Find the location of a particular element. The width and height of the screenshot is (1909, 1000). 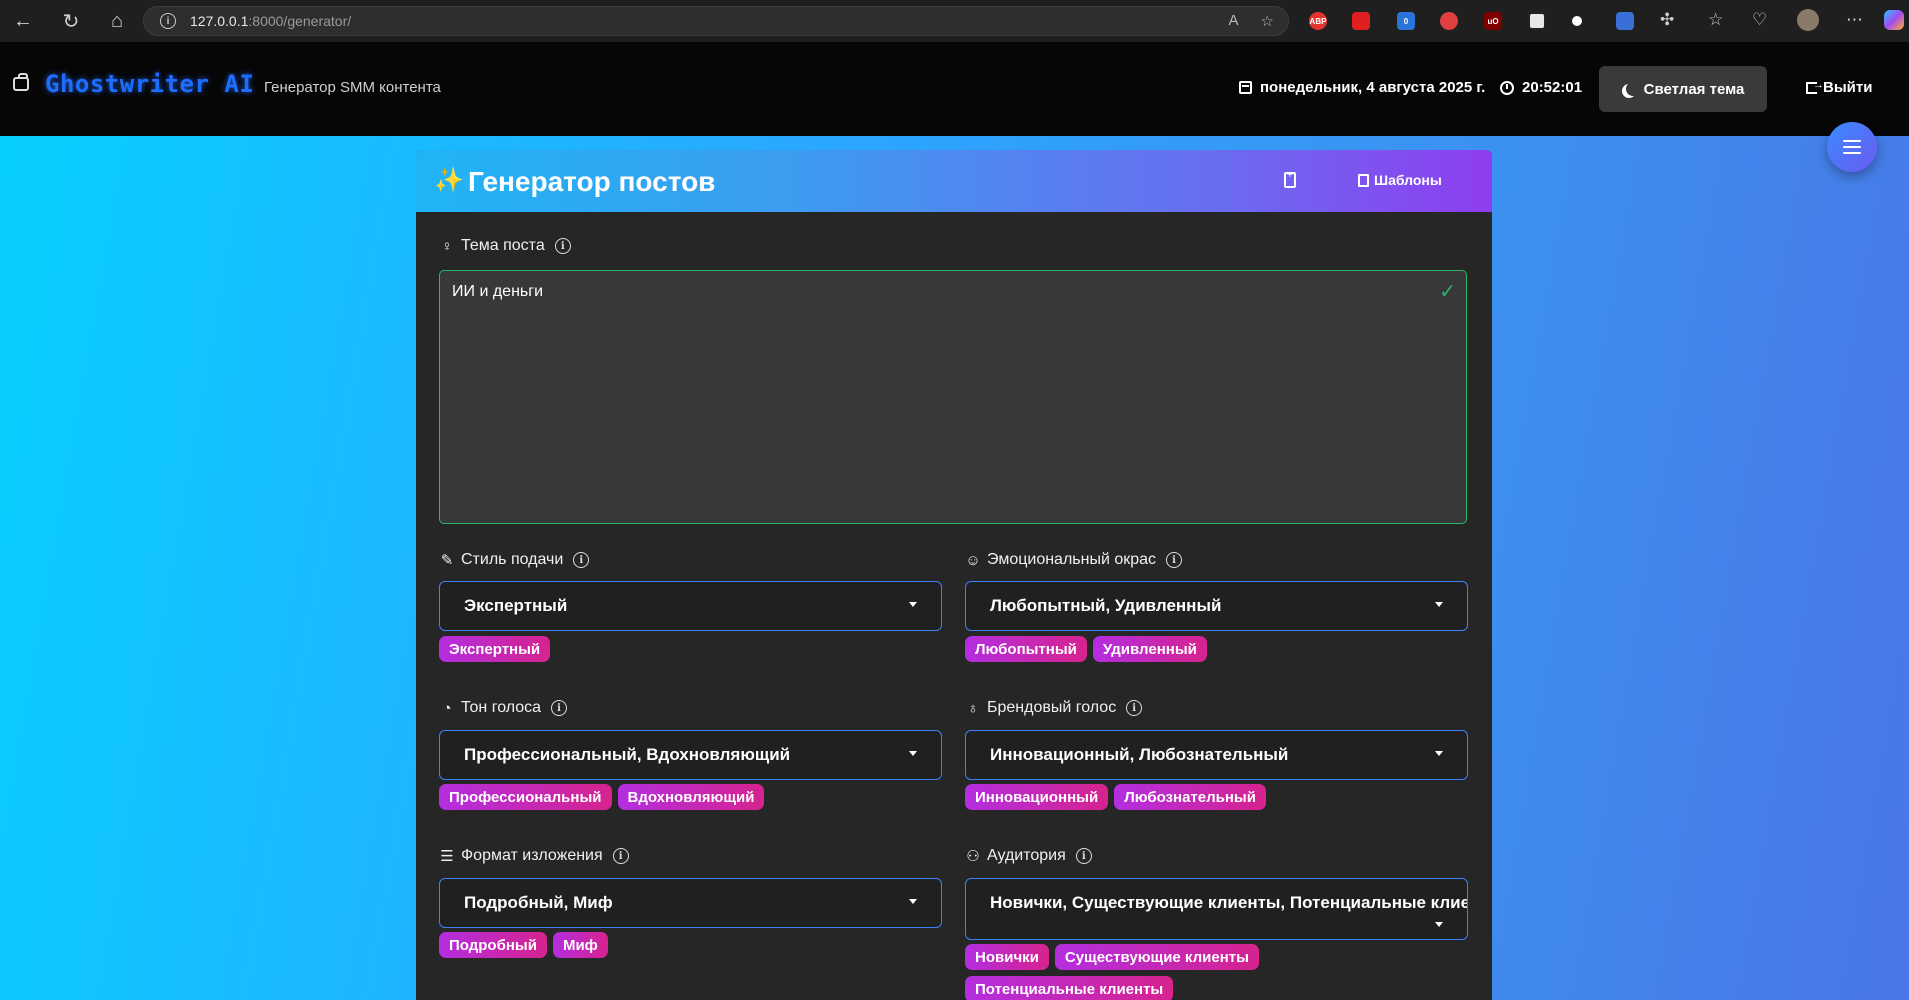

stop-icon is located at coordinates (1361, 21).